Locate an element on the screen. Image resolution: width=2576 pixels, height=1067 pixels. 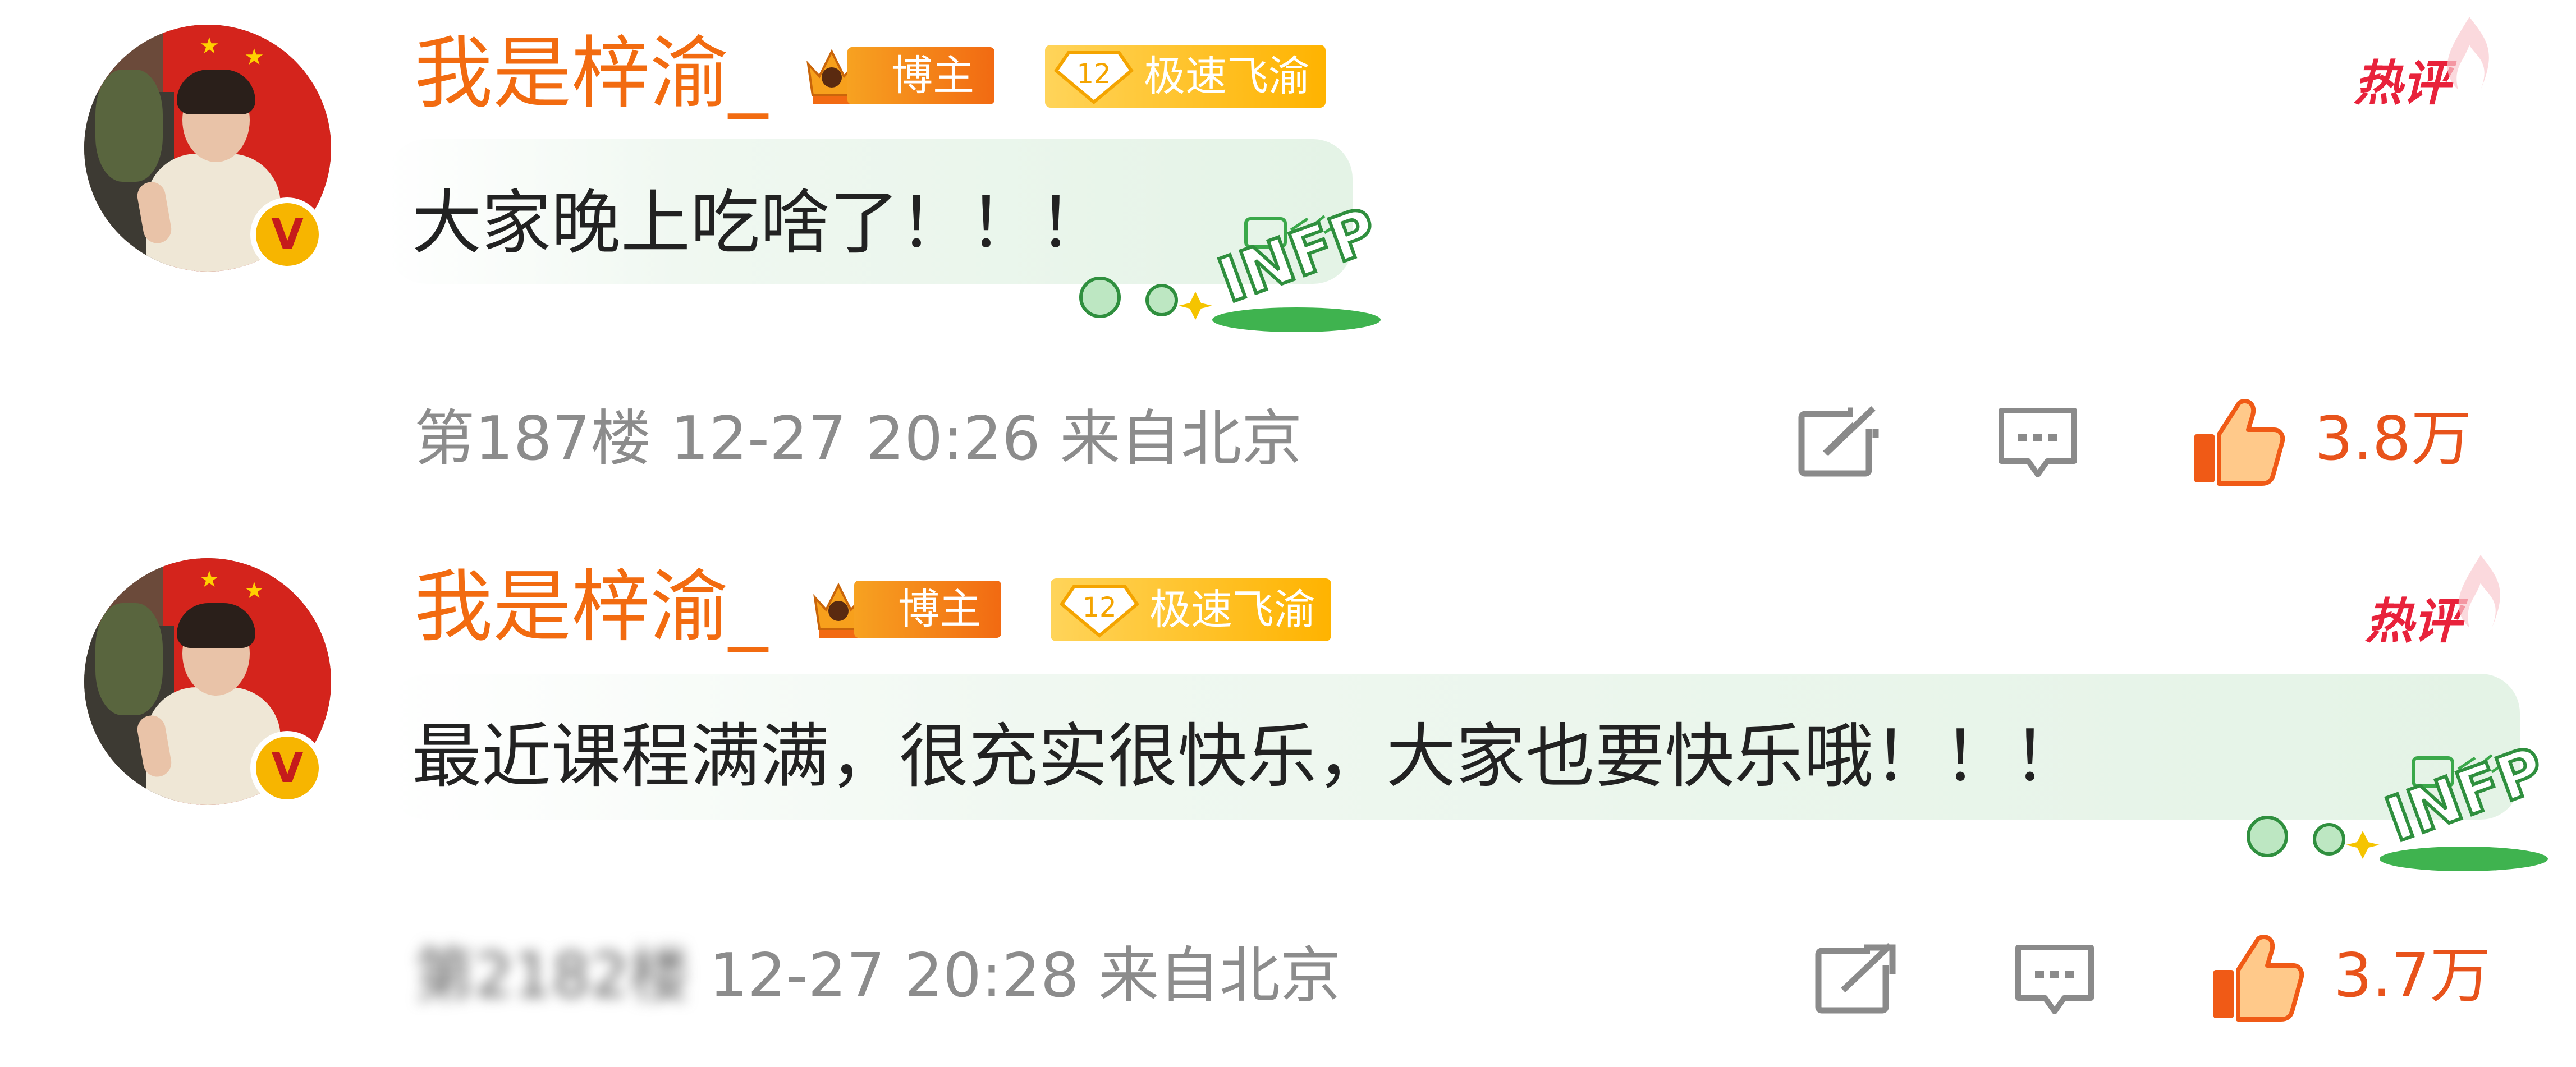
floor-number: 第2182楼 is located at coordinates (552, 976).